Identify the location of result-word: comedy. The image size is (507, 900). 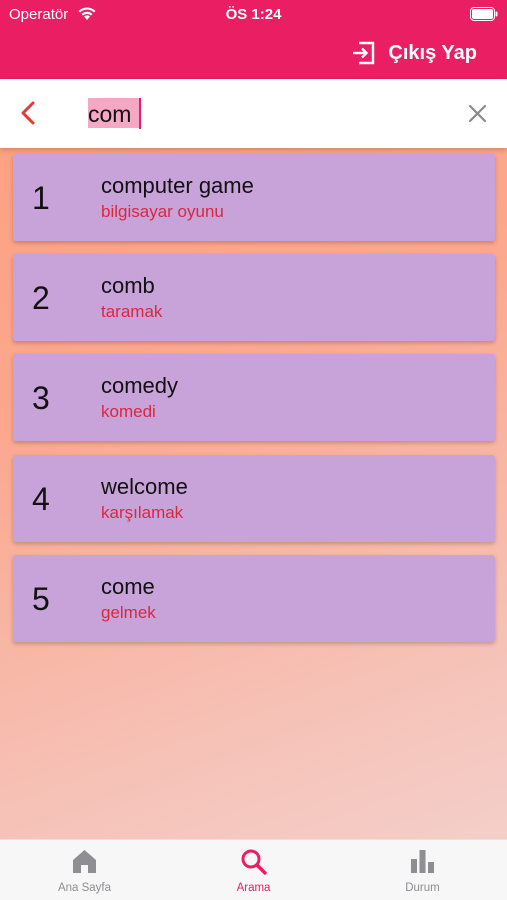
(140, 385).